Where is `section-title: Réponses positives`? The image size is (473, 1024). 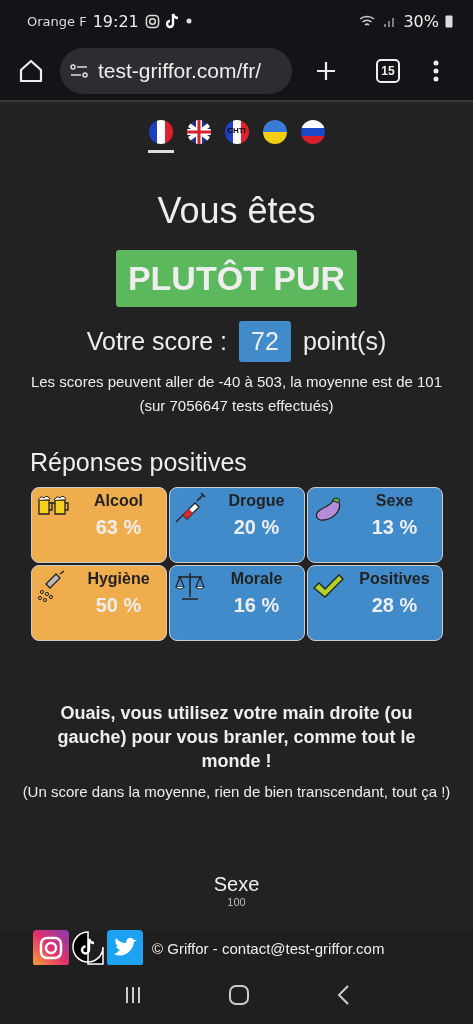
section-title: Réponses positives is located at coordinates (138, 462).